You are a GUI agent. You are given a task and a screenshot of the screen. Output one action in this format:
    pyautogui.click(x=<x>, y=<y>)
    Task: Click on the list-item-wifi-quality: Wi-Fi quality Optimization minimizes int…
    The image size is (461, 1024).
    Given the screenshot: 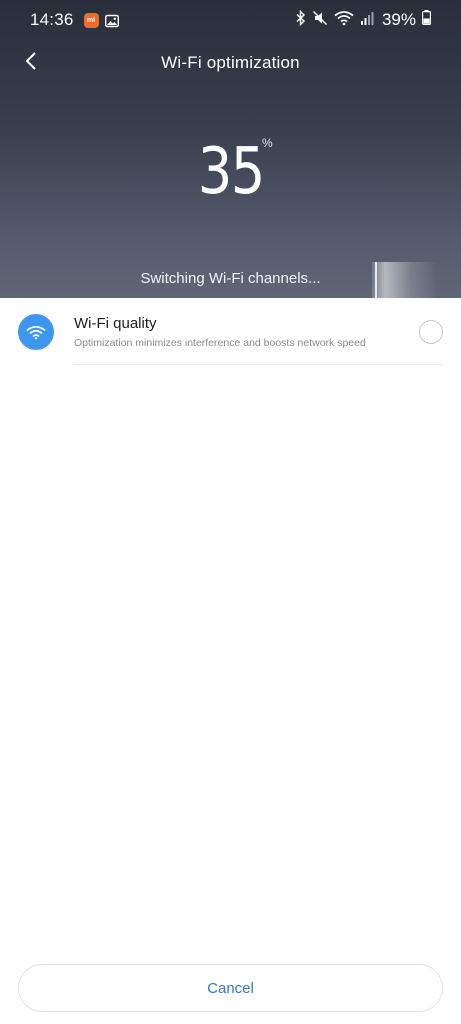 What is the action you would take?
    pyautogui.click(x=230, y=331)
    